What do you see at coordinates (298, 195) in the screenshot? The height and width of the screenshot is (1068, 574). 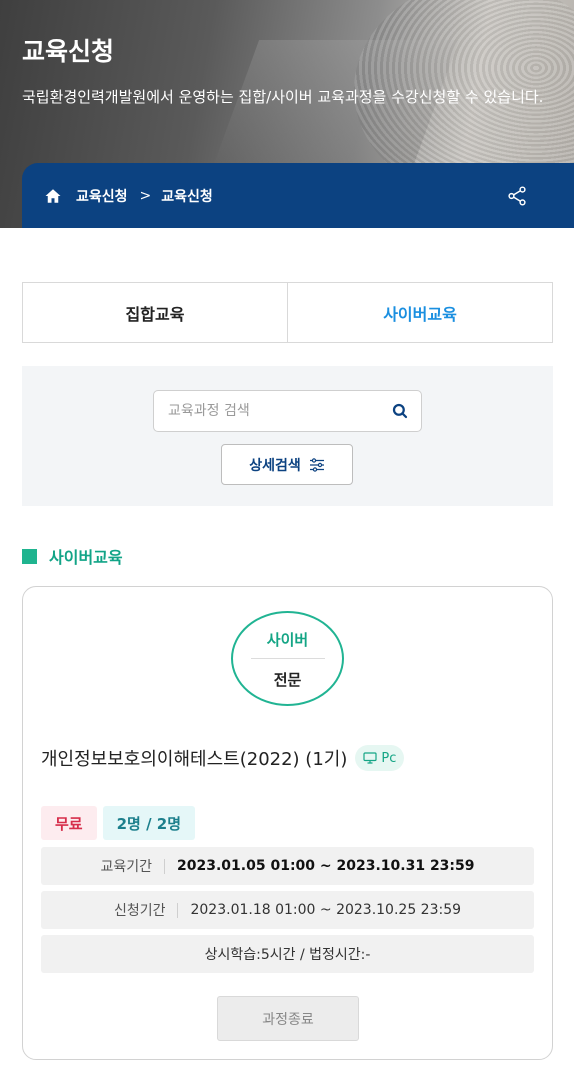 I see `breadcrumb: 교육신청 > 교육신청` at bounding box center [298, 195].